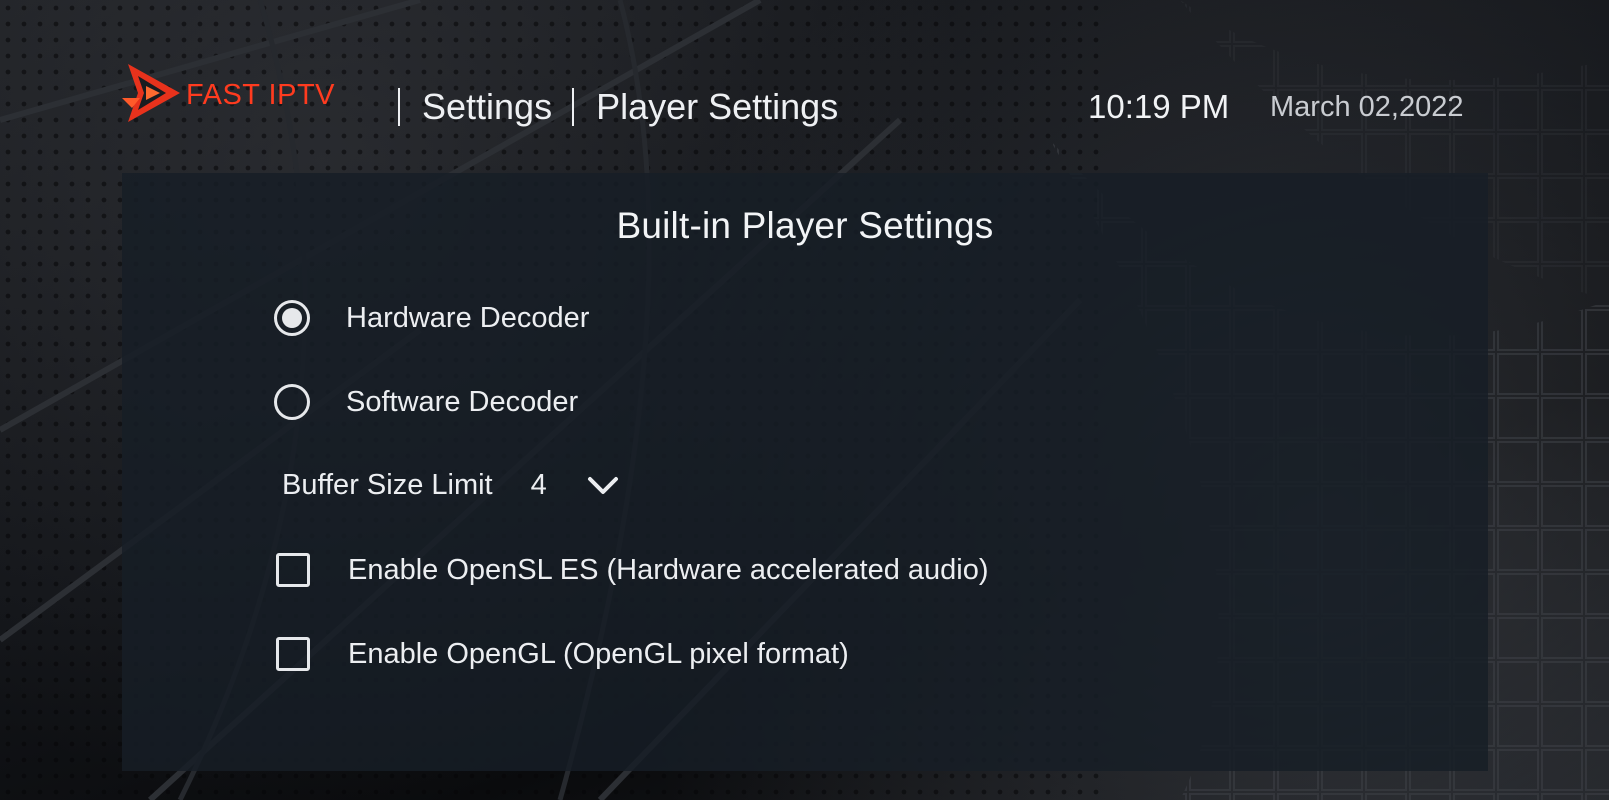 The width and height of the screenshot is (1609, 800). What do you see at coordinates (1159, 106) in the screenshot?
I see `clock: 10:19 PM` at bounding box center [1159, 106].